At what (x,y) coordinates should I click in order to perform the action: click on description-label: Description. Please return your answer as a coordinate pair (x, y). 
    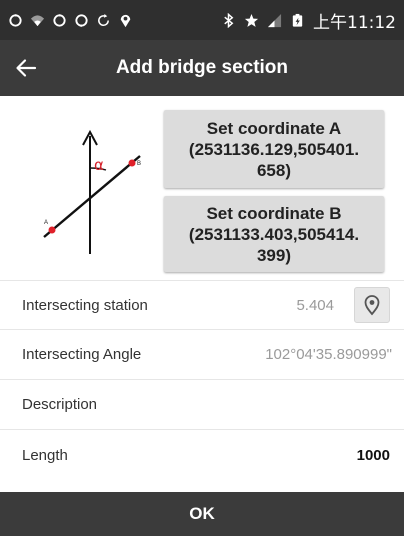
    Looking at the image, I should click on (60, 404).